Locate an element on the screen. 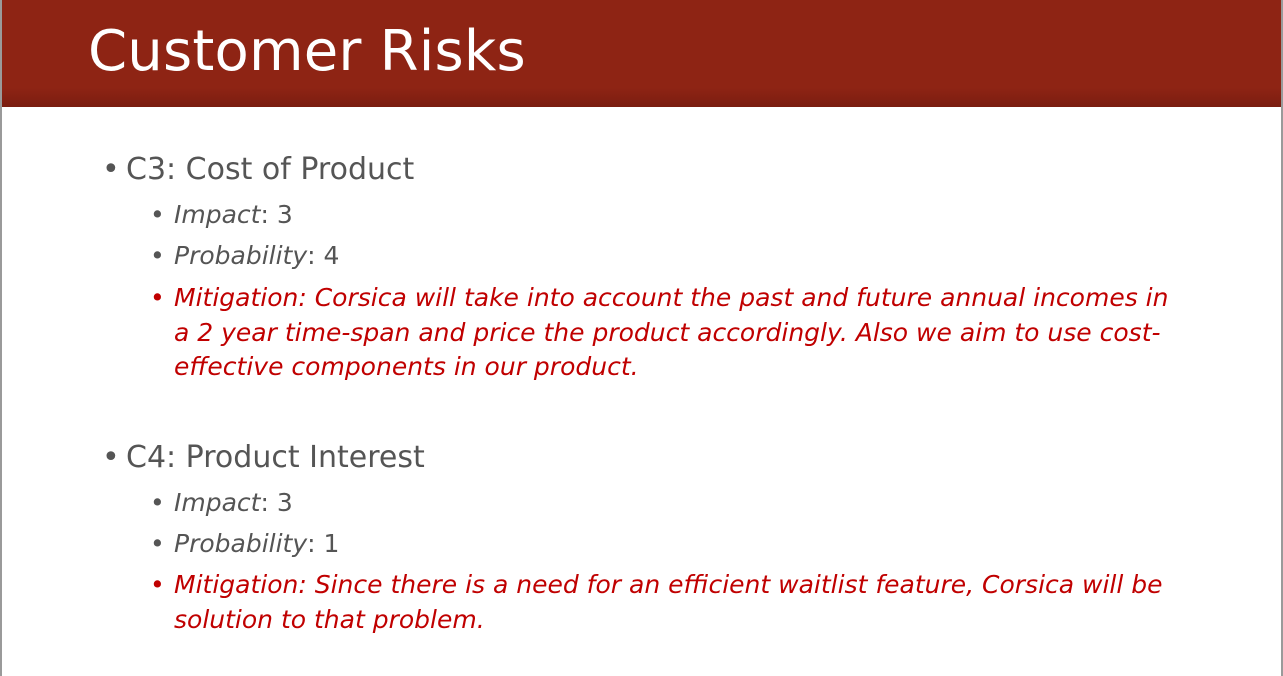 The height and width of the screenshot is (676, 1283). probability-item: • Probability: 4 is located at coordinates (244, 256).